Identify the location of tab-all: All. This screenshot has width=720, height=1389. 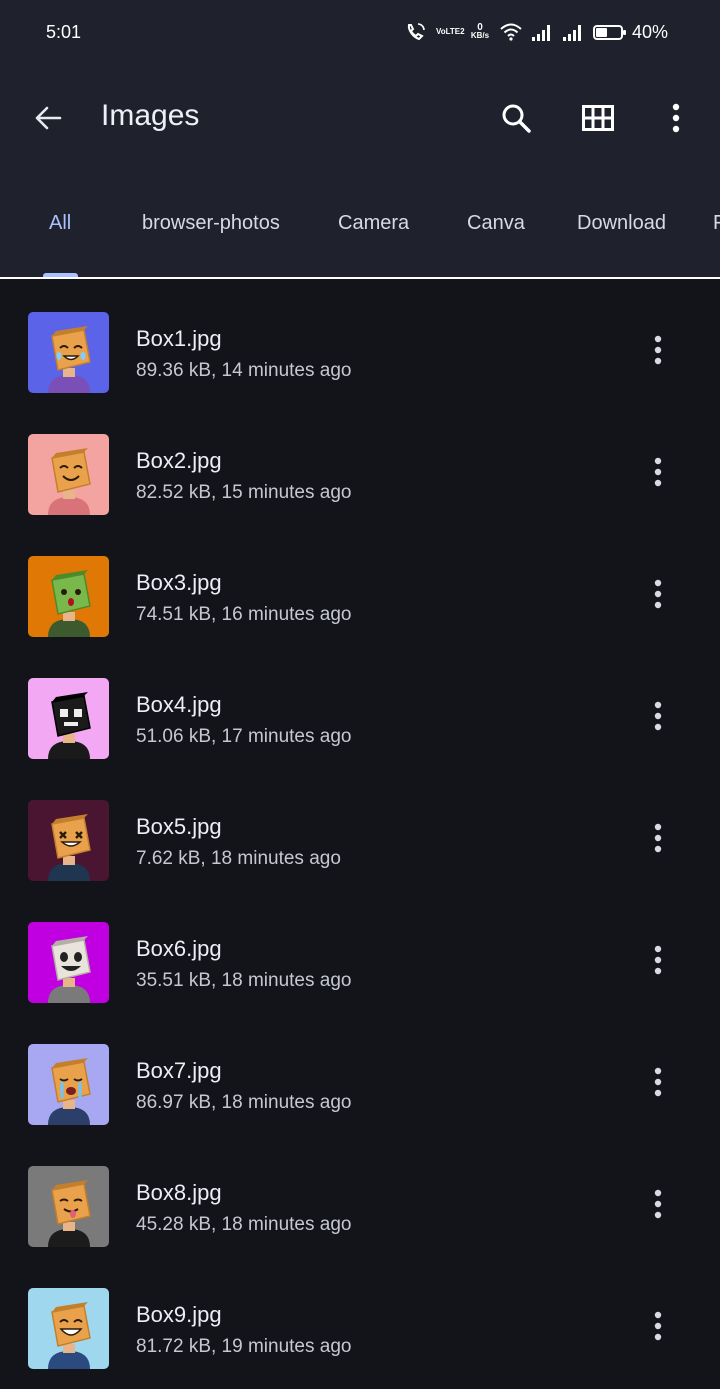
(60, 223).